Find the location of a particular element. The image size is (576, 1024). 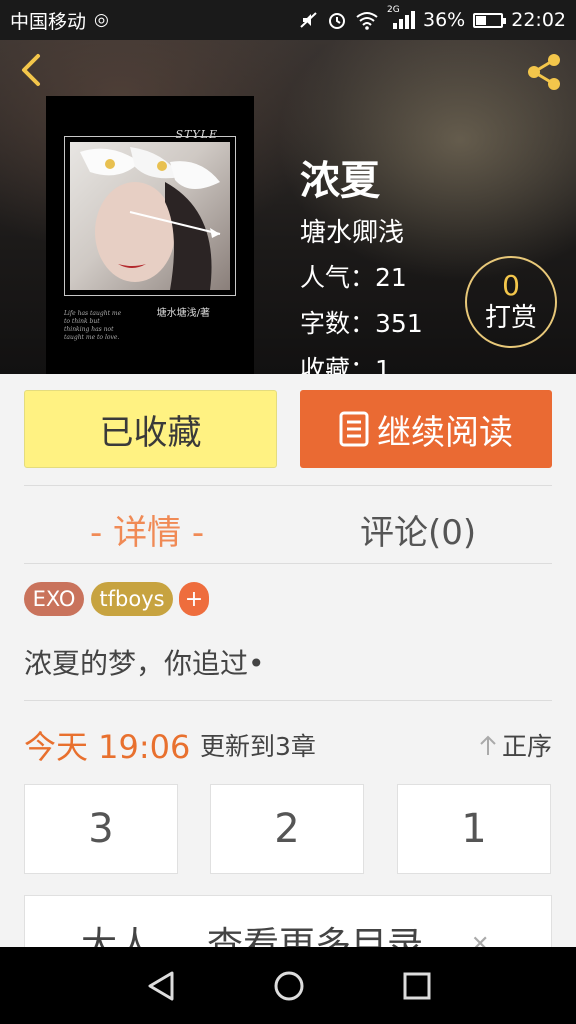

popularity-label: 人气： is located at coordinates (338, 277).